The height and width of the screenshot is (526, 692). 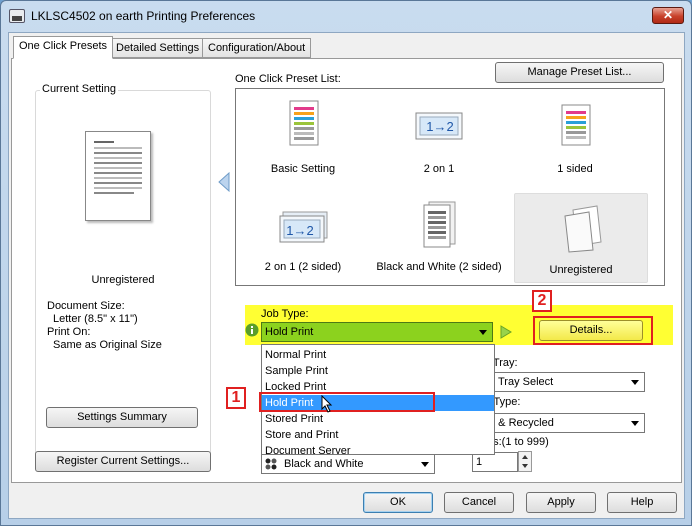 What do you see at coordinates (542, 301) in the screenshot?
I see `annotation-badge-2: 2` at bounding box center [542, 301].